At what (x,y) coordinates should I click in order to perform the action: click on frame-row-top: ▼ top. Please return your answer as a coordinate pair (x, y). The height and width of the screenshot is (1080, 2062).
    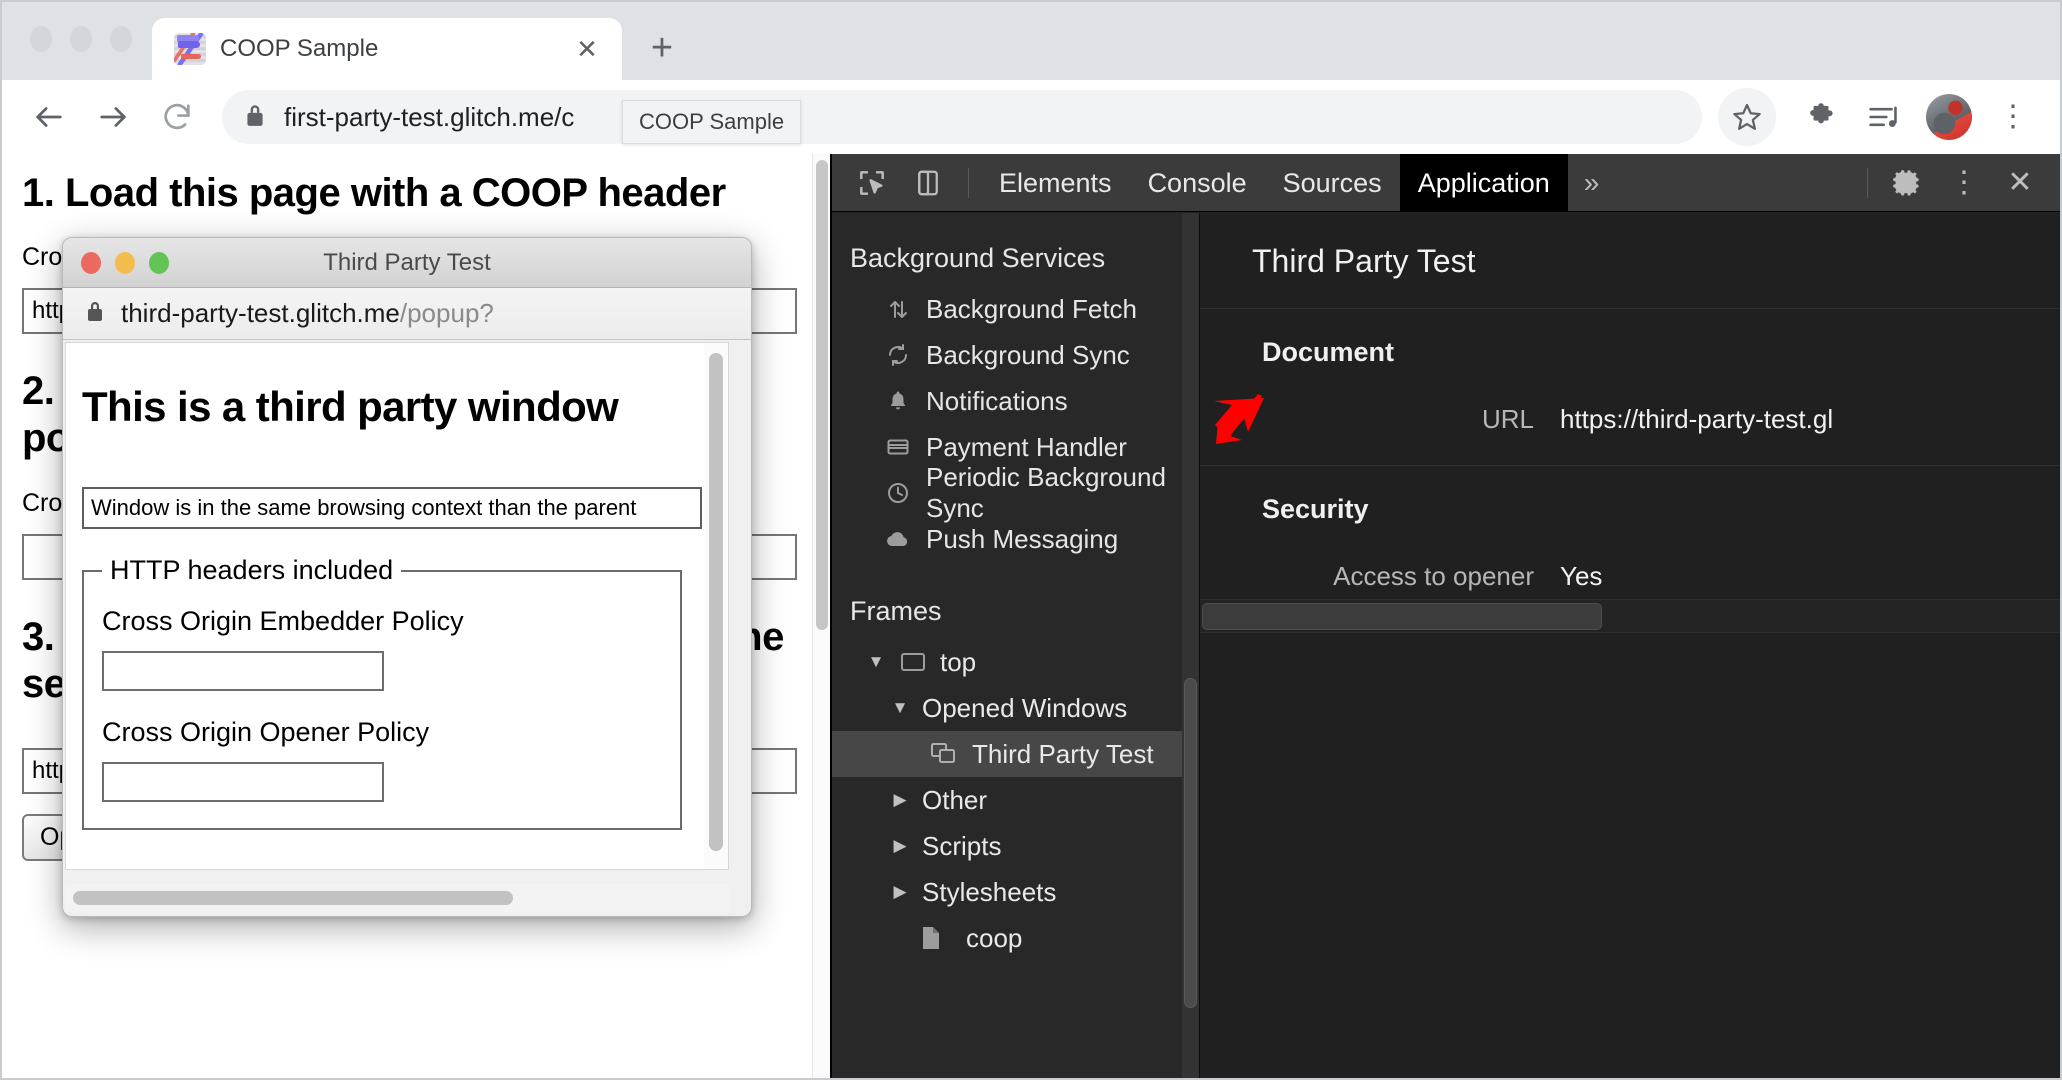
    Looking at the image, I should click on (1015, 662).